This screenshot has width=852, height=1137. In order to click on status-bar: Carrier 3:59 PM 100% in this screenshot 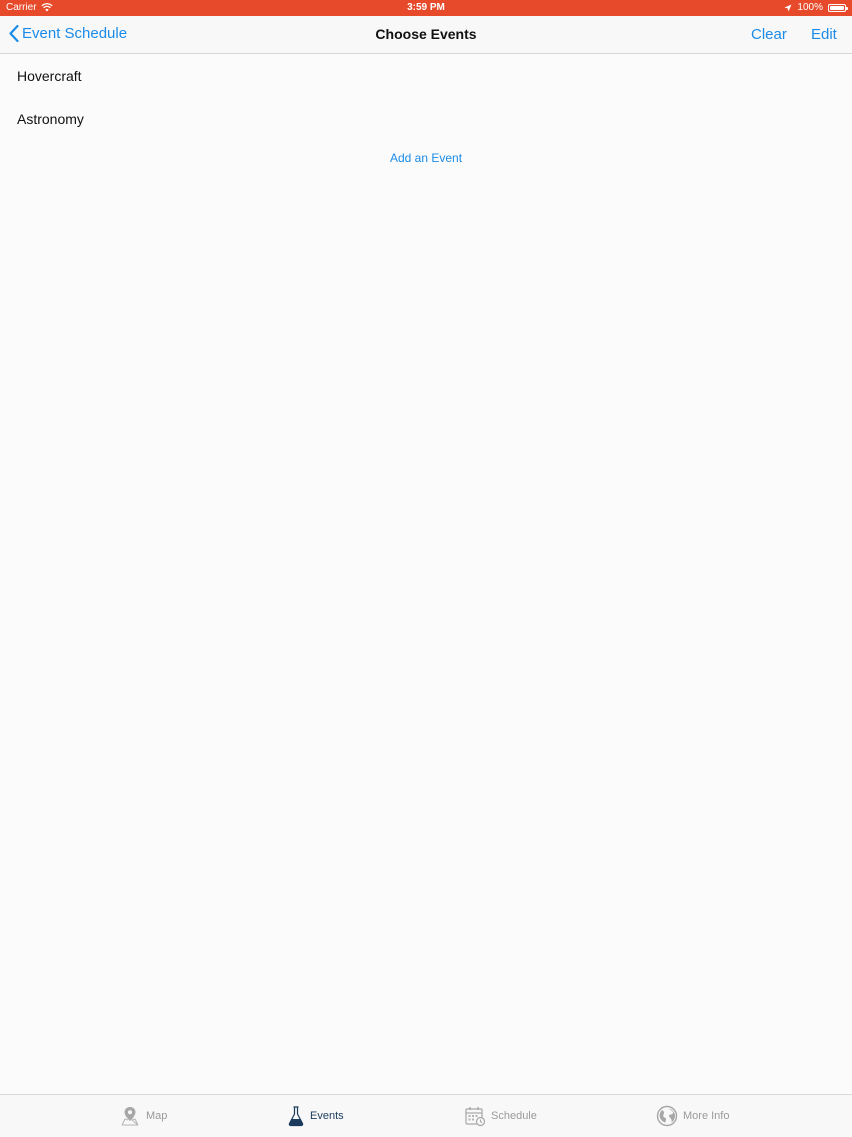, I will do `click(426, 8)`.